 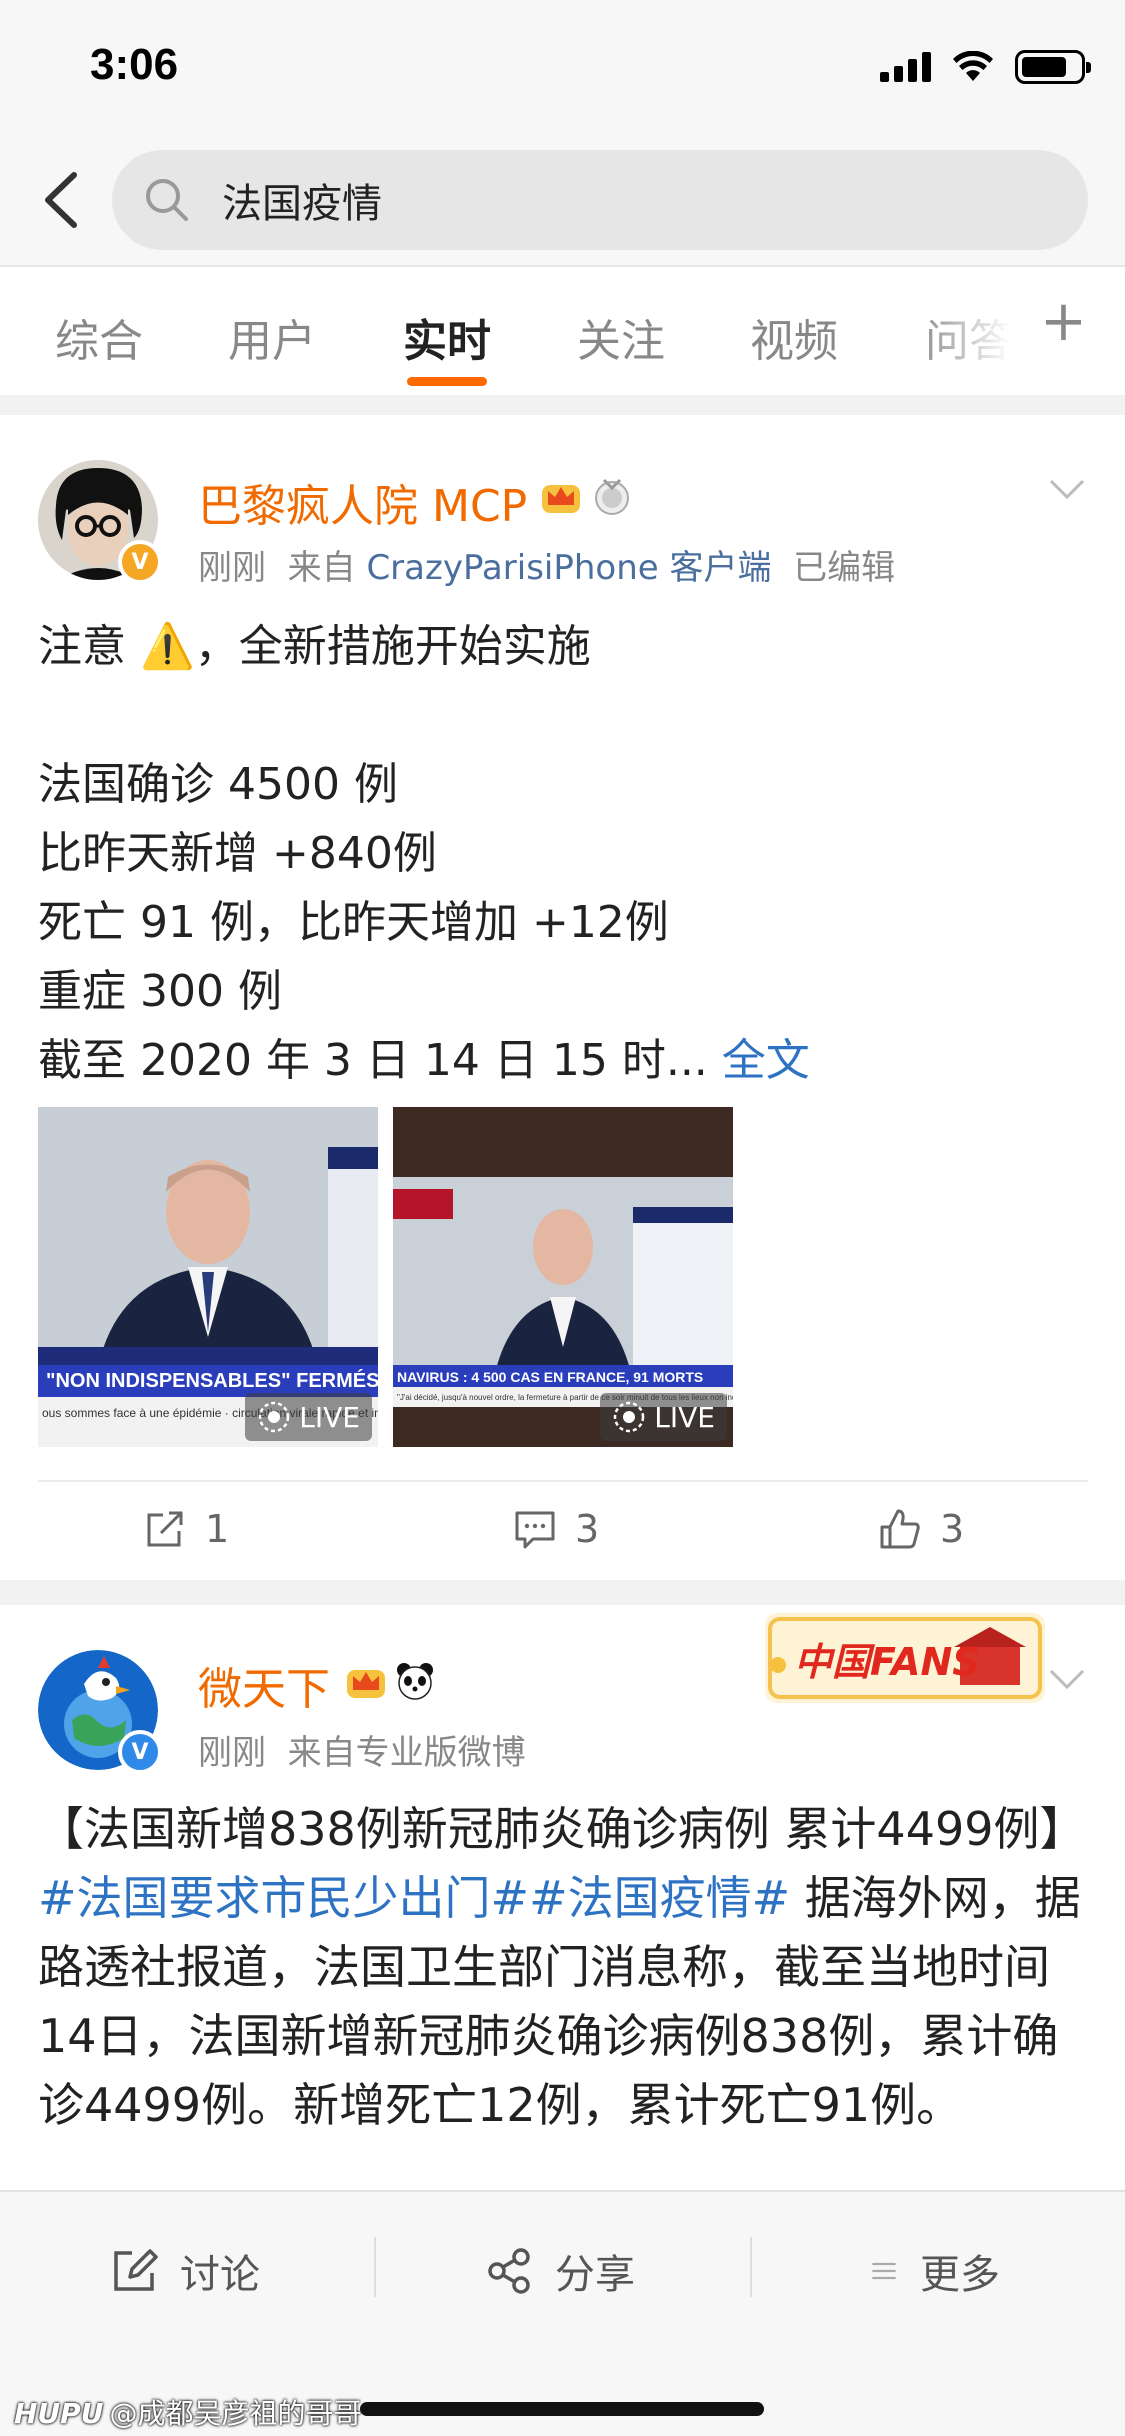 I want to click on back-arrow-icon, so click(x=62, y=200).